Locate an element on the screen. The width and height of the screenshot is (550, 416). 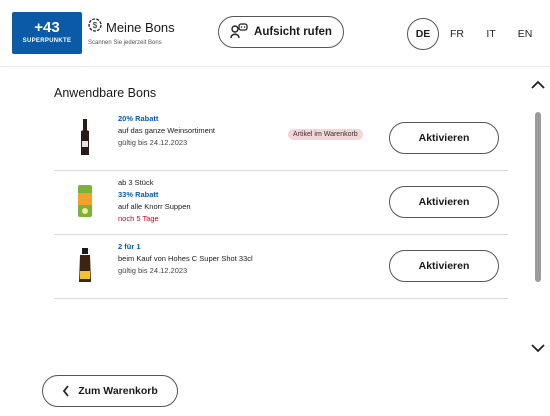
section-title: Anwendbare Bons is located at coordinates (105, 93).